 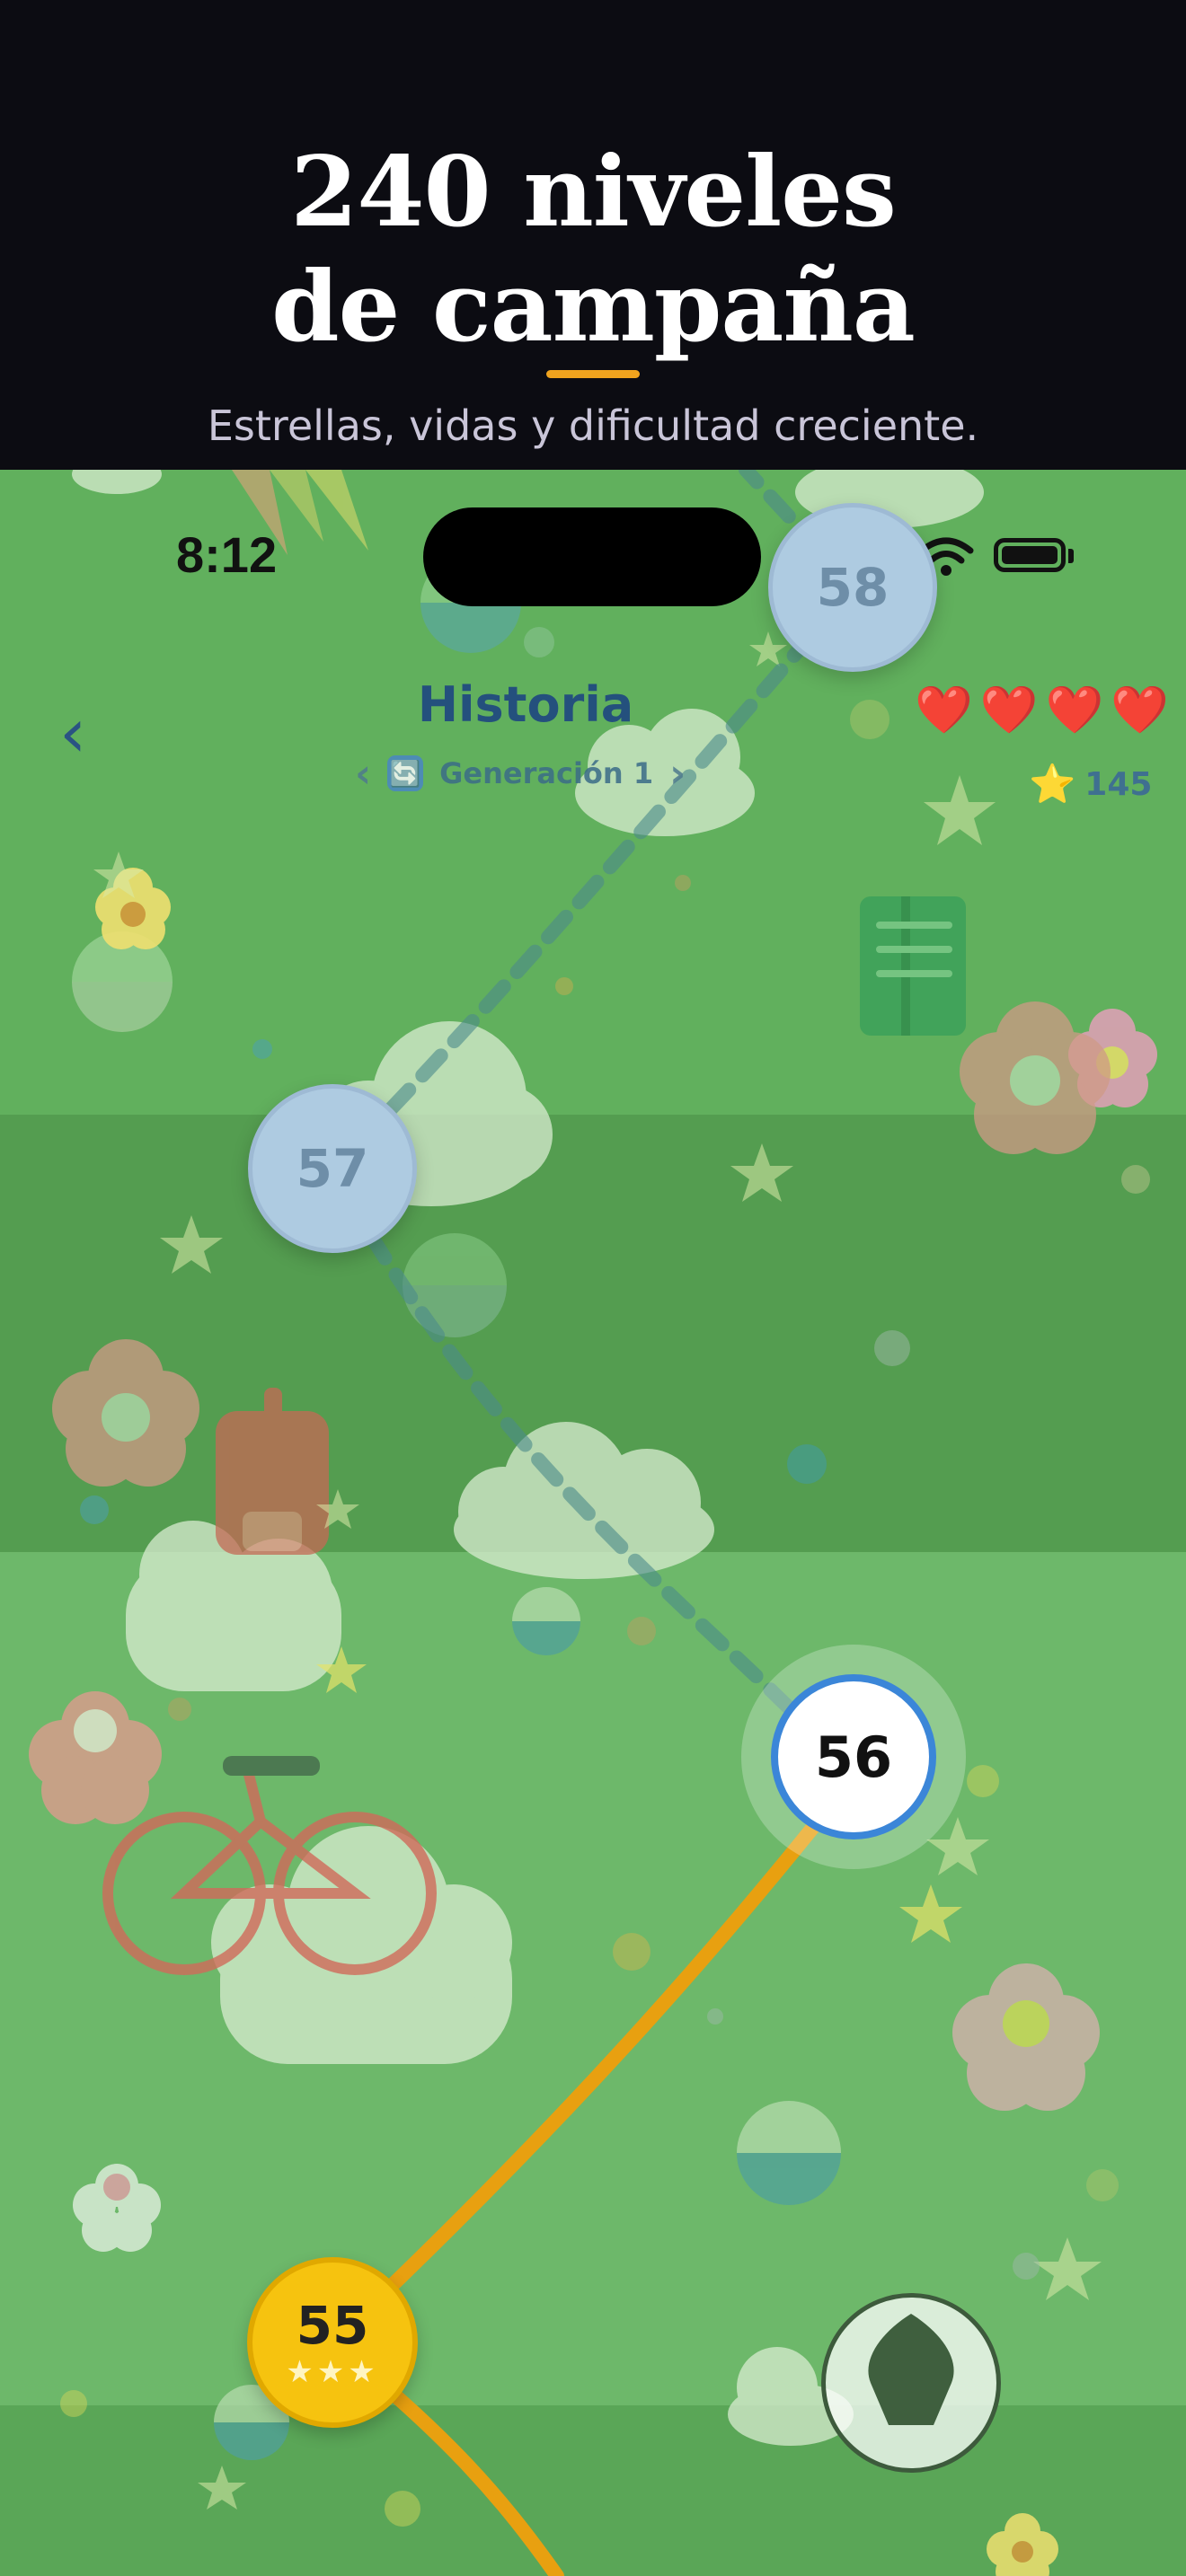 What do you see at coordinates (525, 704) in the screenshot?
I see `screen-title: Historia` at bounding box center [525, 704].